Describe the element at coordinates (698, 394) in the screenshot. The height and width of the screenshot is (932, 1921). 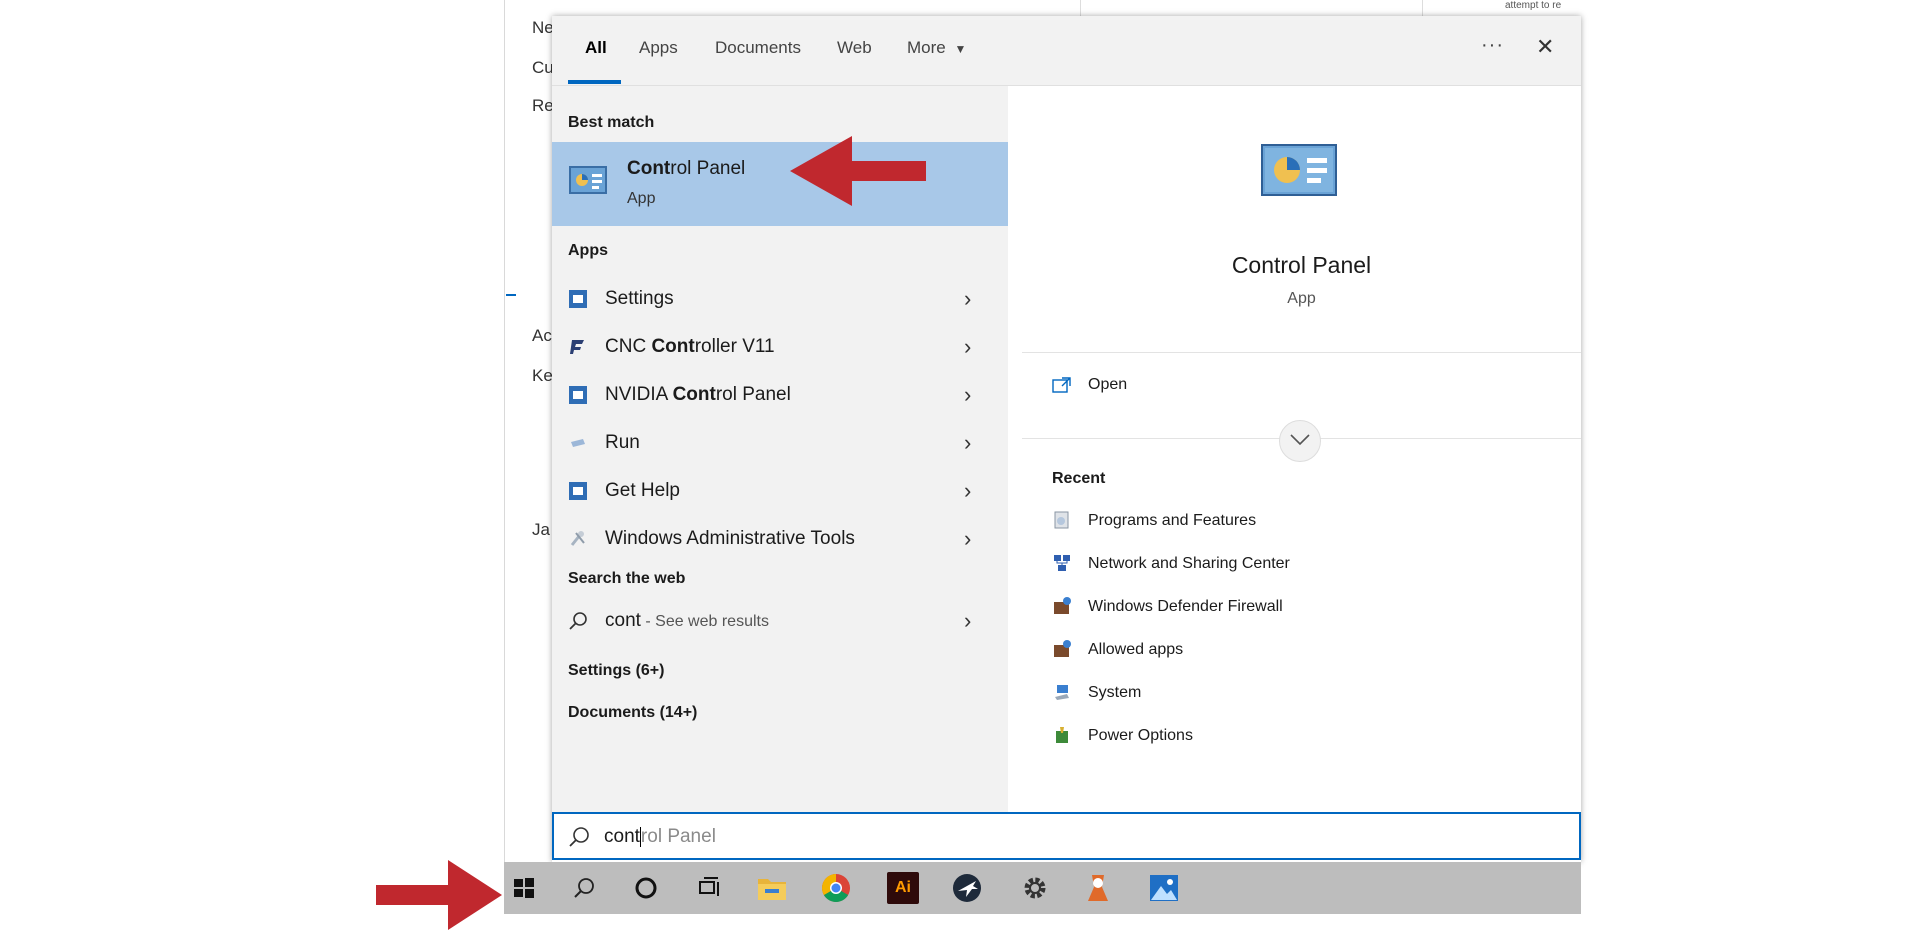
I see `app-item-label: NVIDIA Control Panel` at that location.